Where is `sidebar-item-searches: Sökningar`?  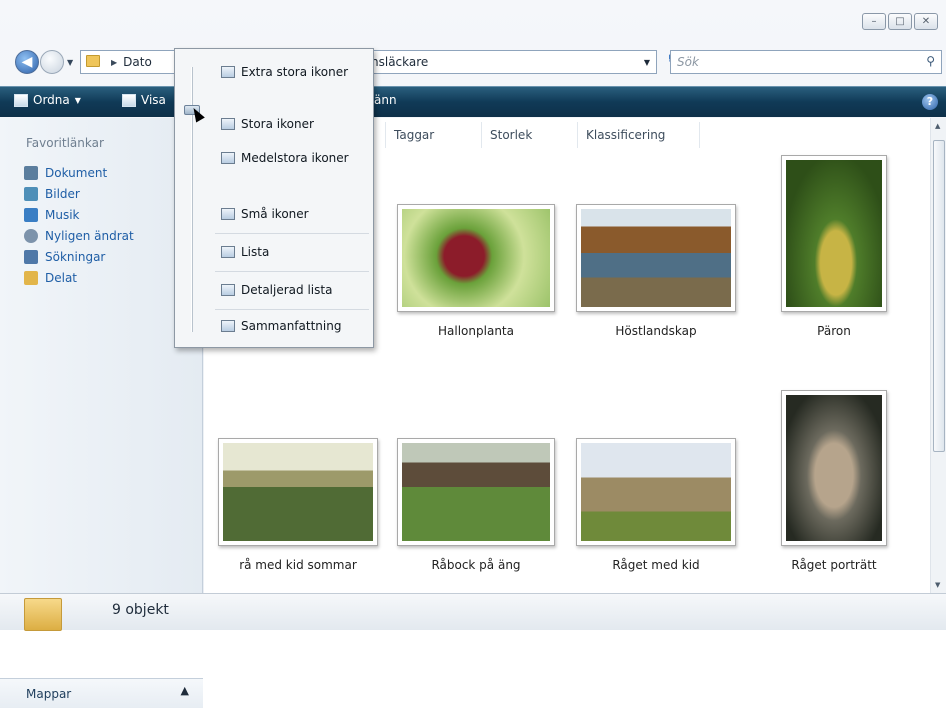 sidebar-item-searches: Sökningar is located at coordinates (79, 256).